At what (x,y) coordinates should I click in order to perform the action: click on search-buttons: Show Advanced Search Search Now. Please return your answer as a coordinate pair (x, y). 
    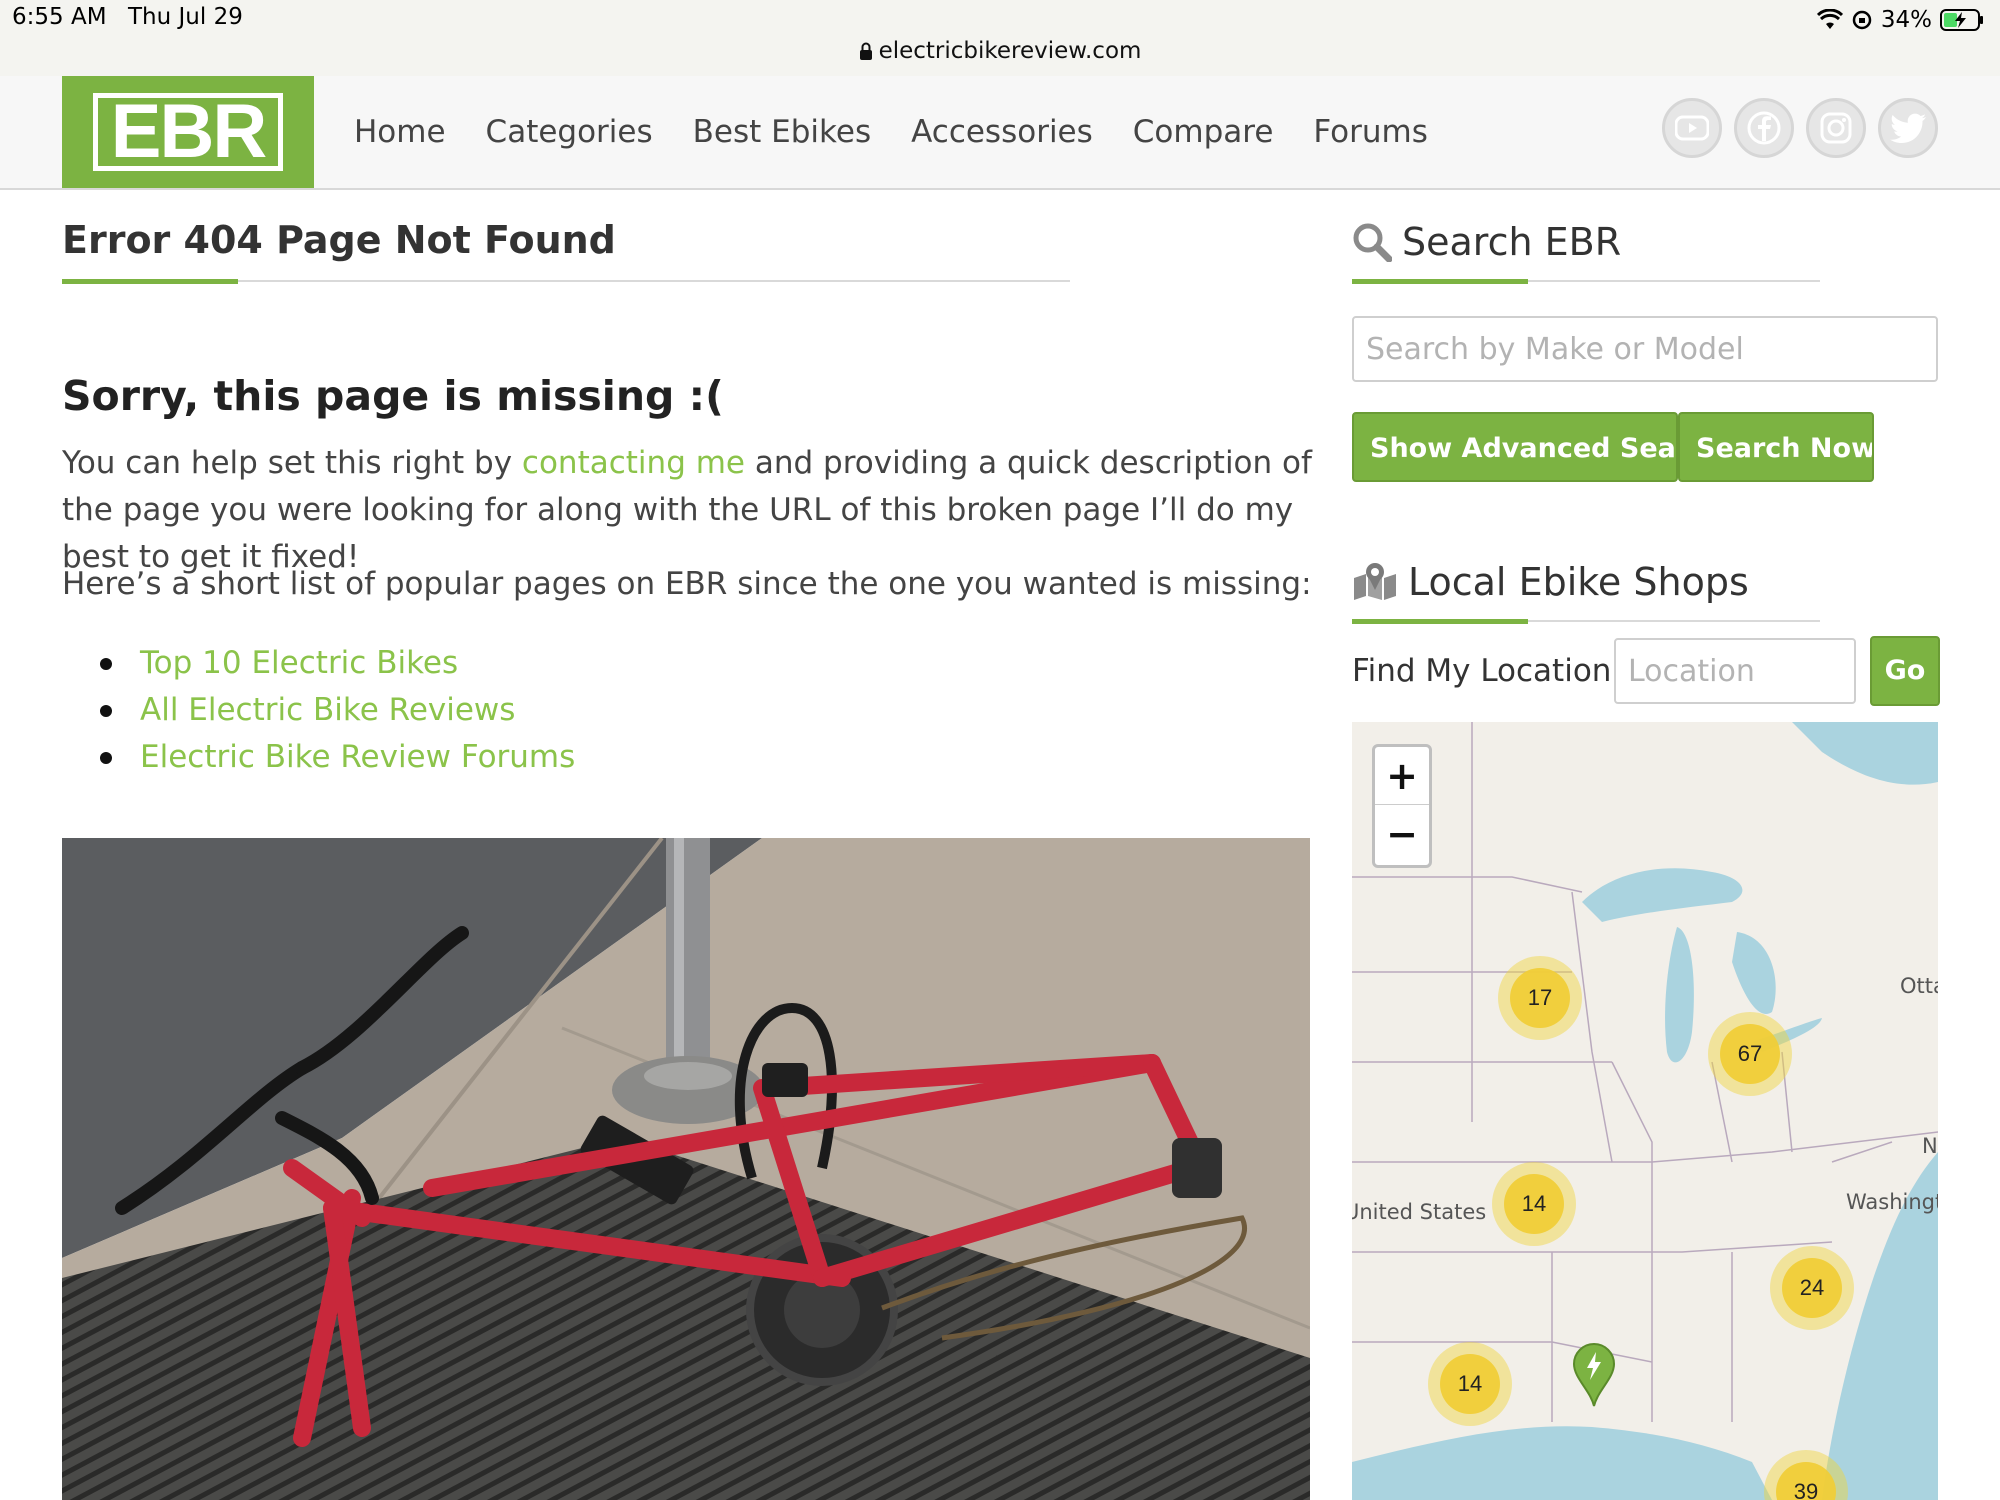
    Looking at the image, I should click on (1613, 447).